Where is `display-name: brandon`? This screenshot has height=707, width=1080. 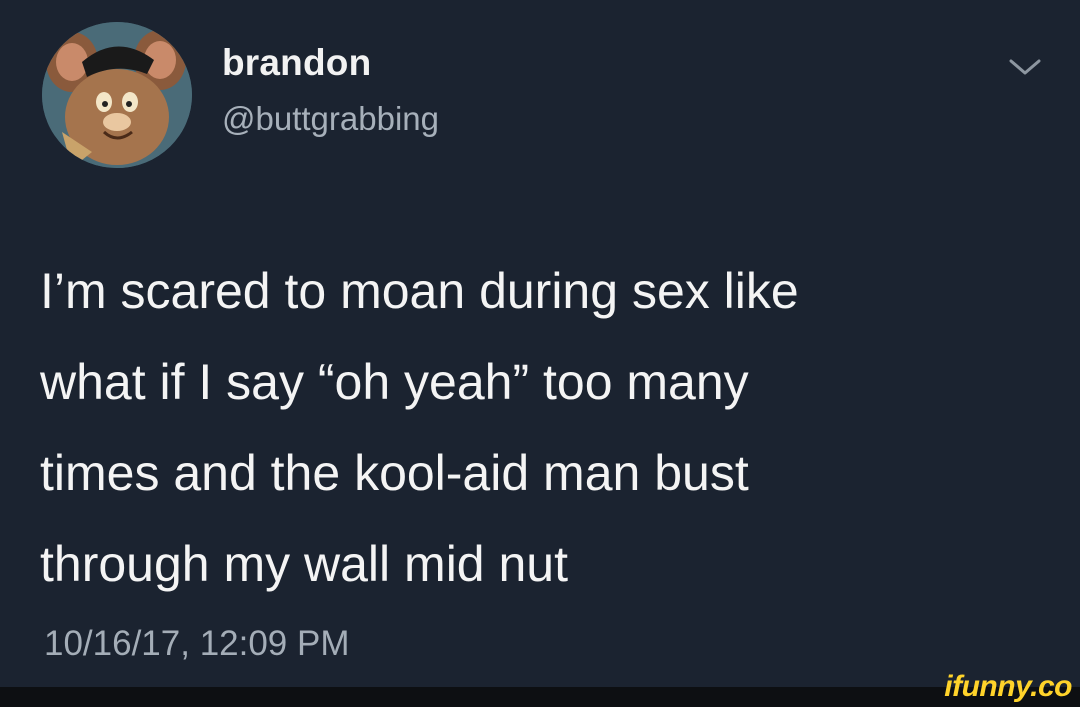
display-name: brandon is located at coordinates (296, 63).